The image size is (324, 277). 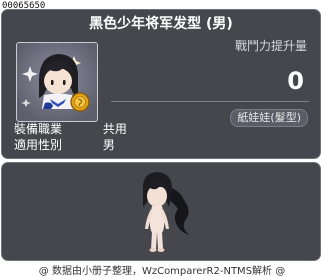 What do you see at coordinates (210, 101) in the screenshot?
I see `stat-divider` at bounding box center [210, 101].